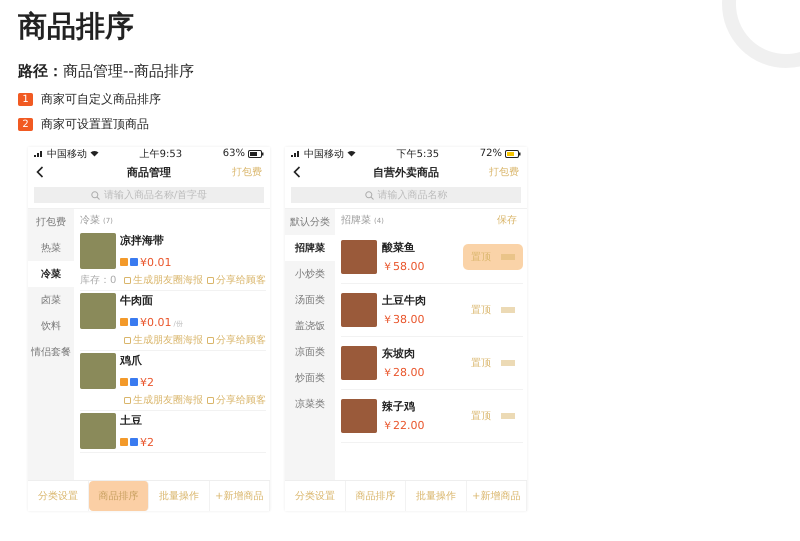 The width and height of the screenshot is (800, 541). I want to click on product-price: ￥58.00, so click(404, 266).